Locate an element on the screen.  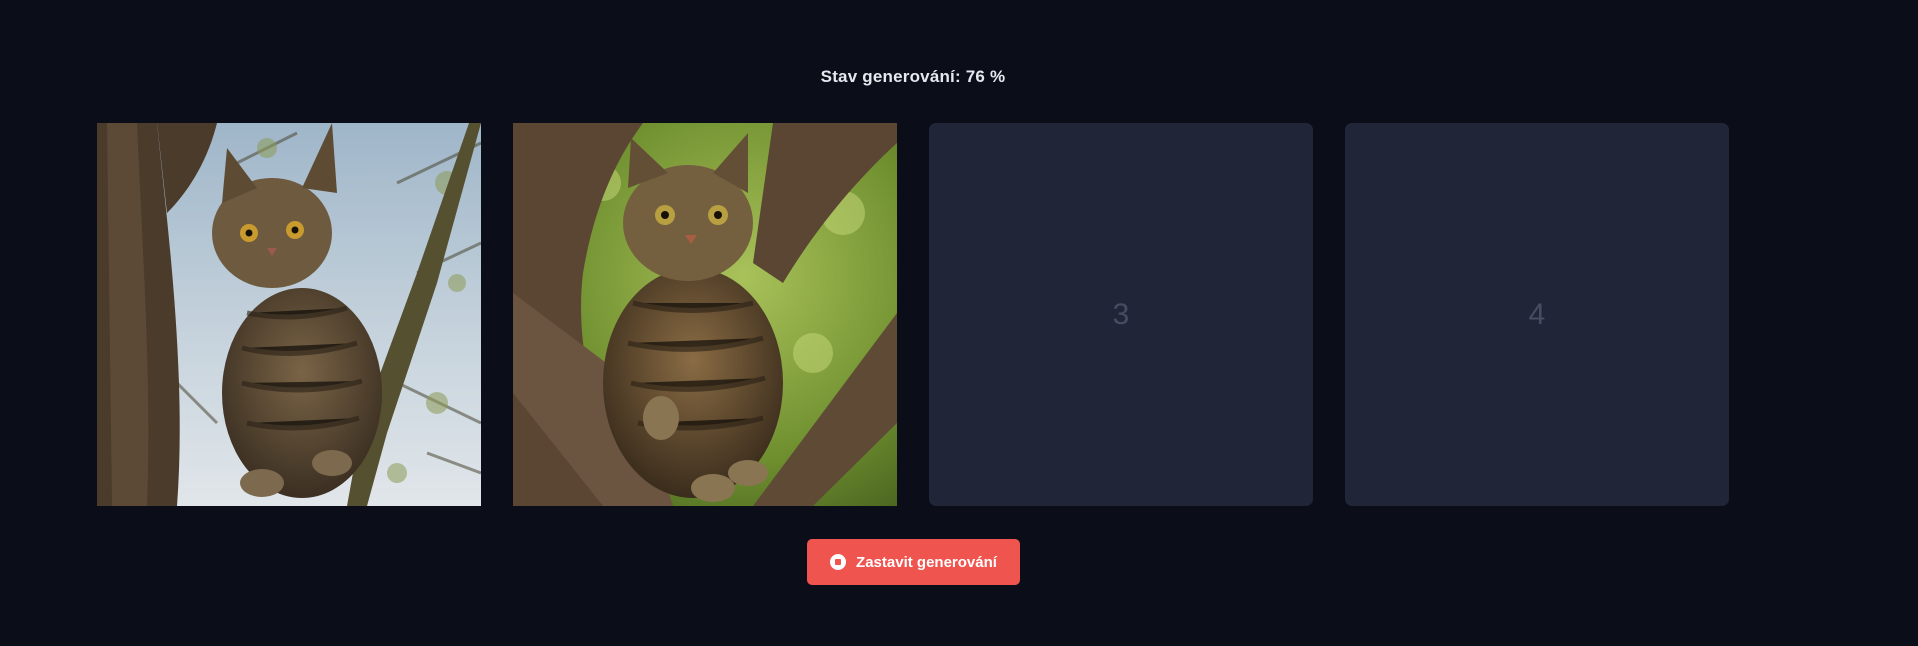
placeholder-number: 4 is located at coordinates (1537, 314).